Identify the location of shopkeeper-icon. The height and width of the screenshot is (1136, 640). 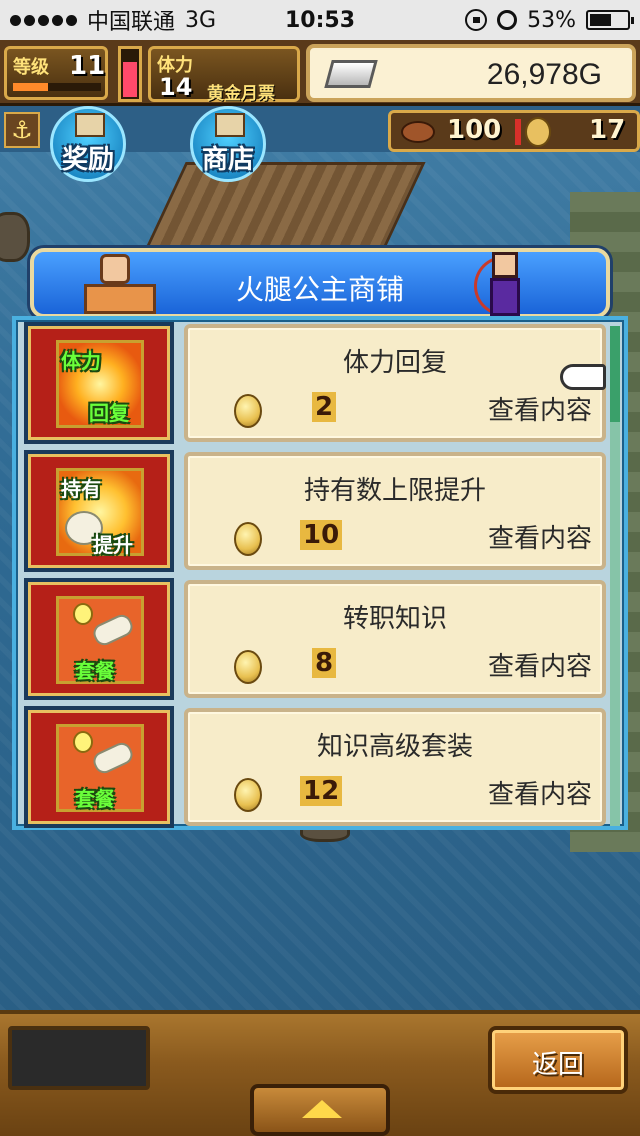
(230, 125).